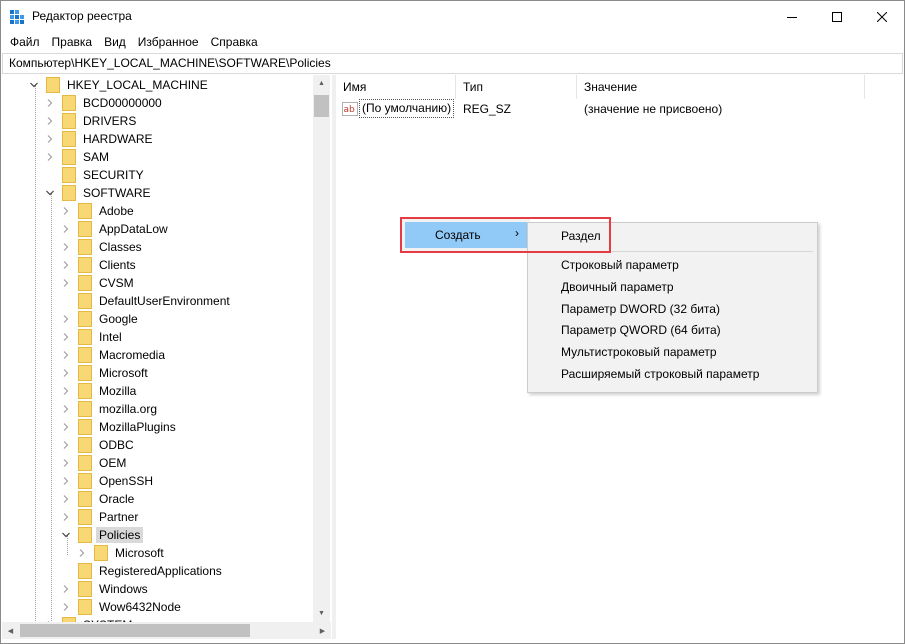 This screenshot has height=644, width=905. I want to click on tree-item: Oracle, so click(98, 499).